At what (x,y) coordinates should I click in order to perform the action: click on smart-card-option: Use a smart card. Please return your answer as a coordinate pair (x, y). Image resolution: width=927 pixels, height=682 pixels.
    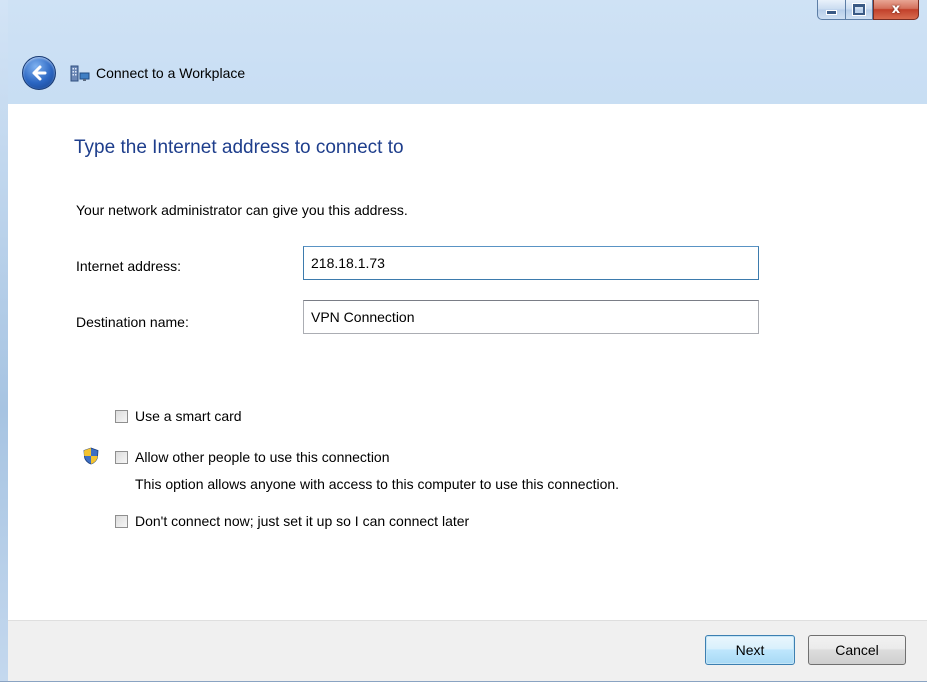
    Looking at the image, I should click on (178, 416).